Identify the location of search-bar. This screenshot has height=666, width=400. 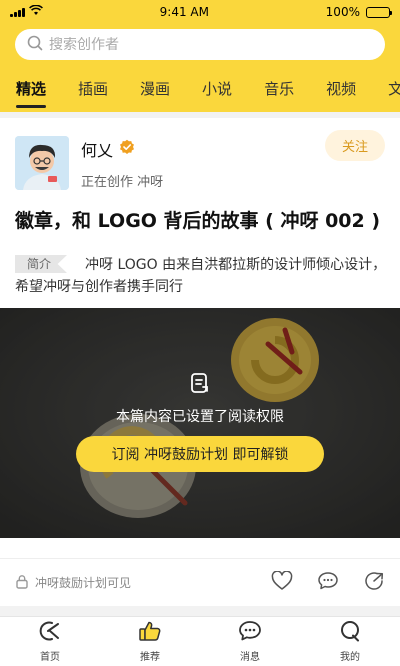
(200, 44).